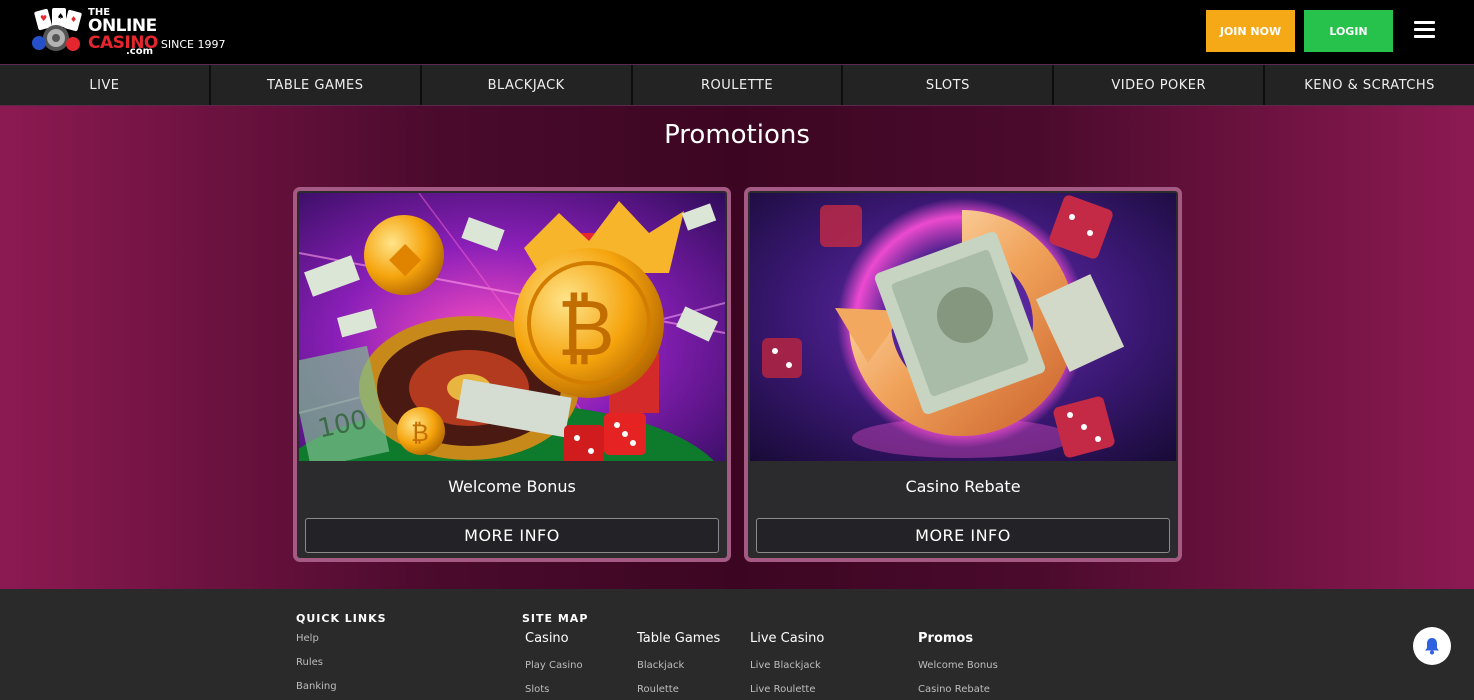 The height and width of the screenshot is (700, 1474). What do you see at coordinates (512, 327) in the screenshot?
I see `crypto-coins-roulette-image: 100 ◆ ₿ ₿` at bounding box center [512, 327].